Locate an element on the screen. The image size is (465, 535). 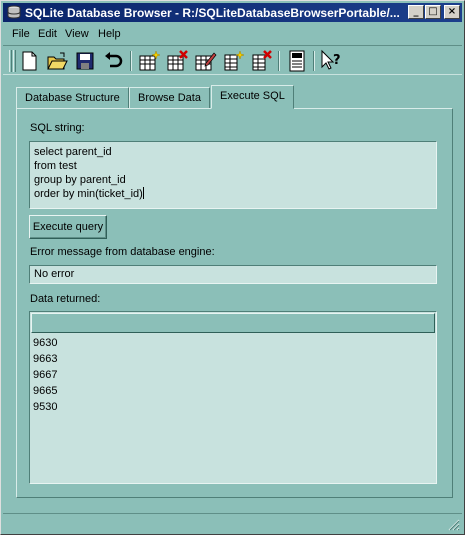
maximize-icon: □ is located at coordinates (433, 11).